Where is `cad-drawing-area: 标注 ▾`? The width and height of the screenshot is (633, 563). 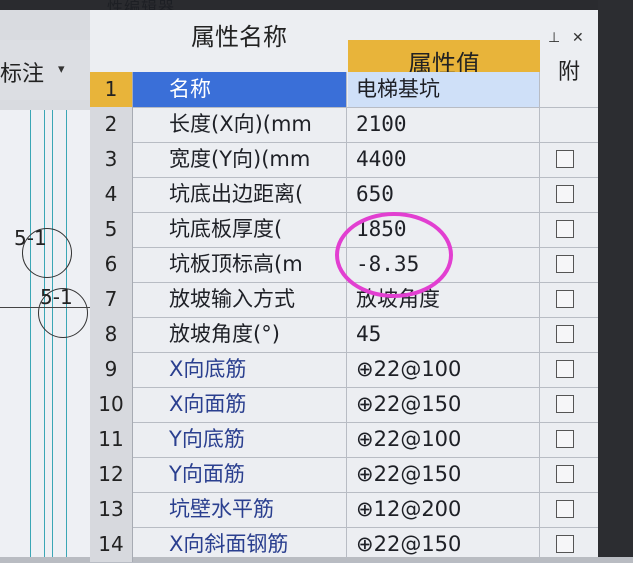 cad-drawing-area: 标注 ▾ is located at coordinates (45, 283).